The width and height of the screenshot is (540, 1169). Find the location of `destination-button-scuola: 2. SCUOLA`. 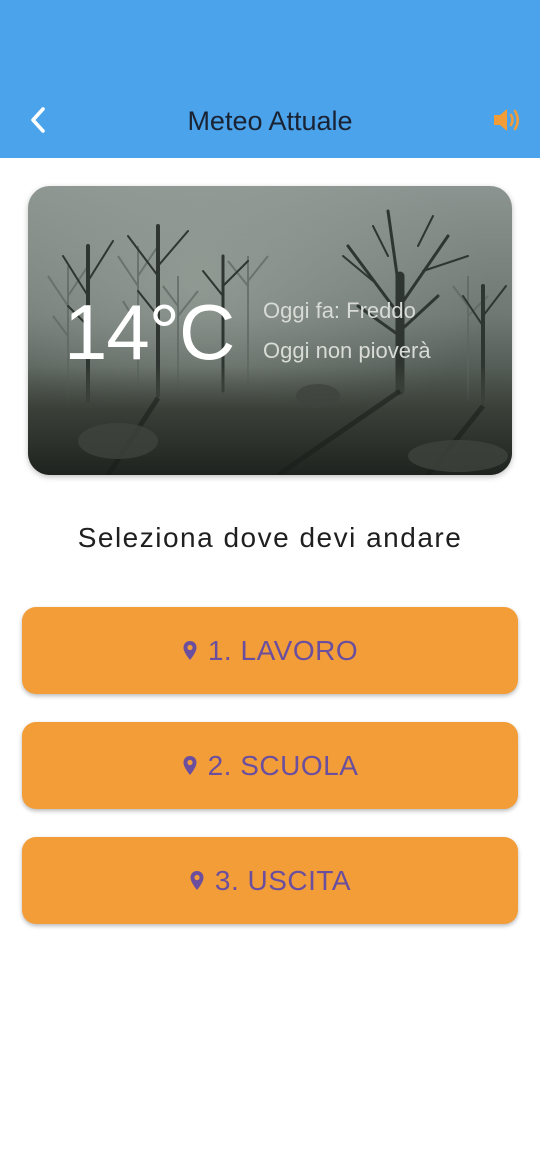

destination-button-scuola: 2. SCUOLA is located at coordinates (270, 765).